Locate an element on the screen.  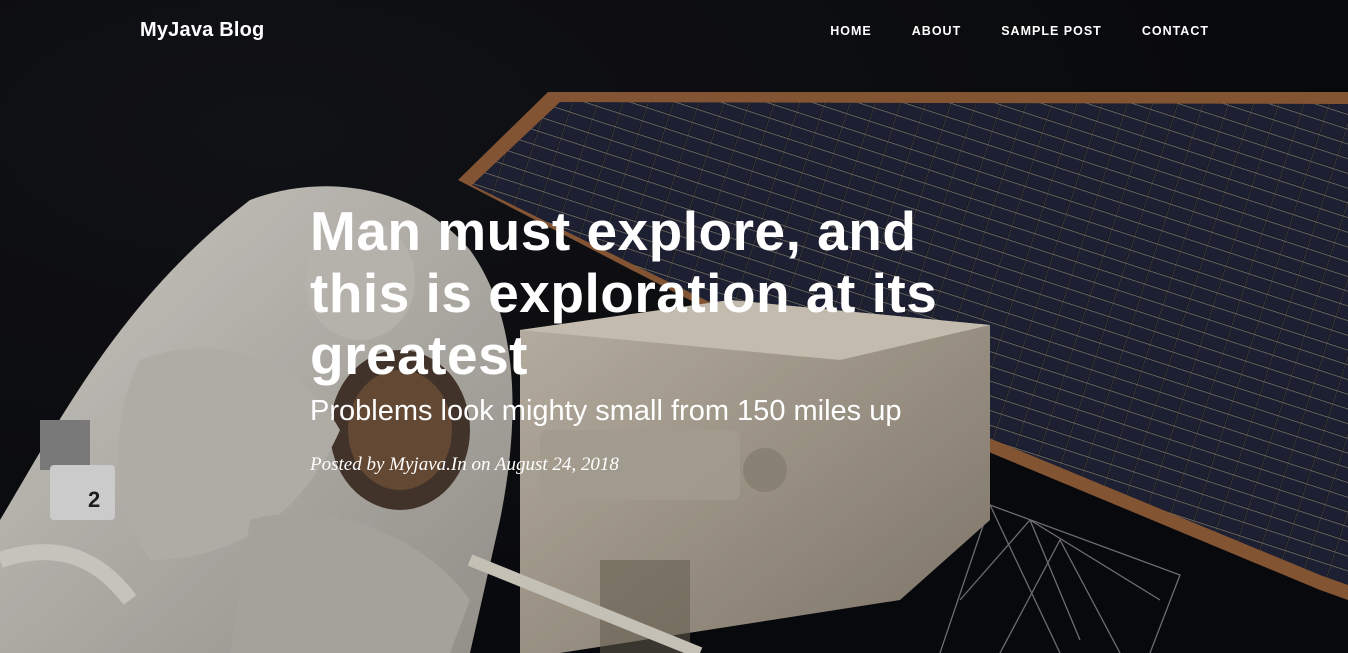
author-link: Myjava.In is located at coordinates (428, 464).